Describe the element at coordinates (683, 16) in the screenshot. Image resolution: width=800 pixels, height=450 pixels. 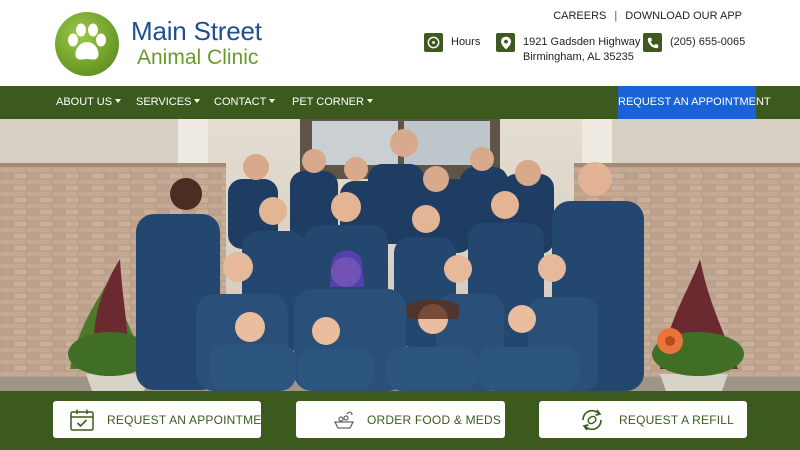
I see `download-app-link: DOWNLOAD OUR APP` at that location.